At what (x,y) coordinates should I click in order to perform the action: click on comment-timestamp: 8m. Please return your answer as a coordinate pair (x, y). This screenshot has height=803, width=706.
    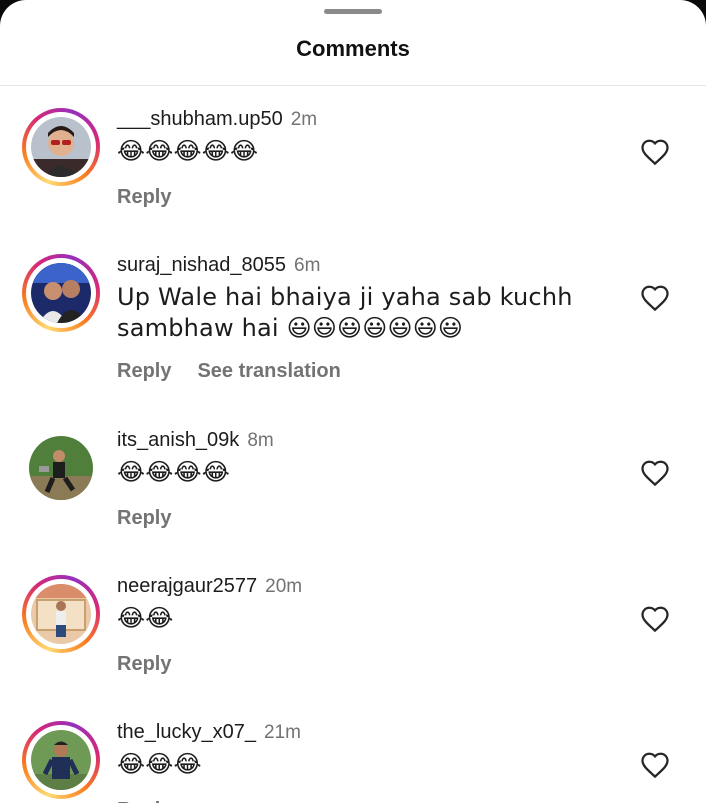
    Looking at the image, I should click on (260, 440).